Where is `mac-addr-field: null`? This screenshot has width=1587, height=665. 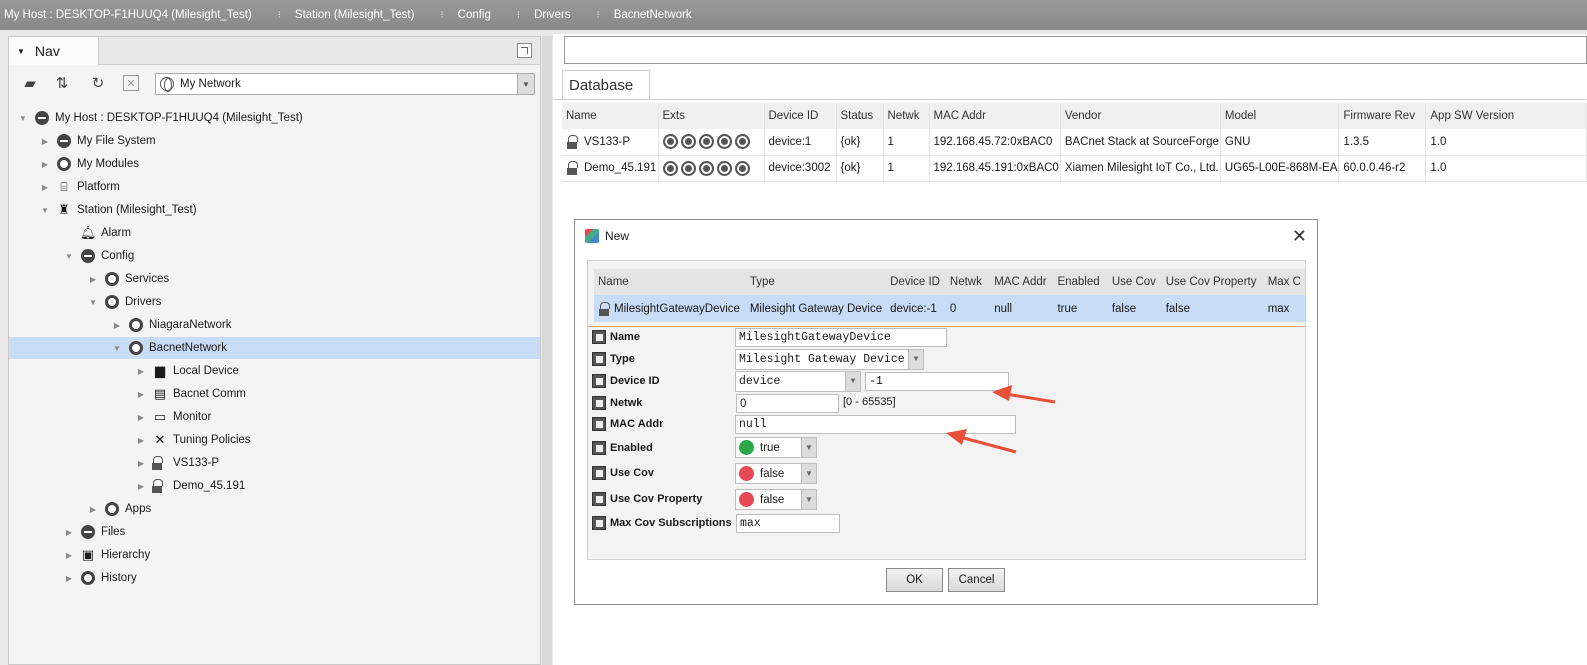 mac-addr-field: null is located at coordinates (875, 424).